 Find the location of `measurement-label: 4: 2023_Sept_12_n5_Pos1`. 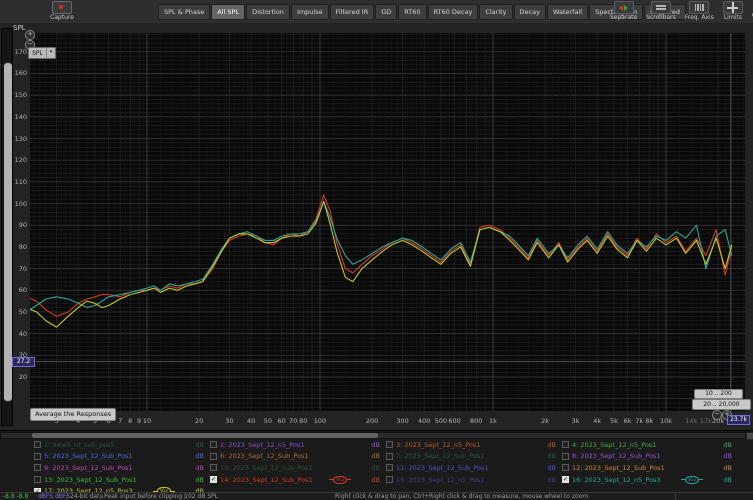

measurement-label: 4: 2023_Sept_12_n5_Pos1 is located at coordinates (614, 445).